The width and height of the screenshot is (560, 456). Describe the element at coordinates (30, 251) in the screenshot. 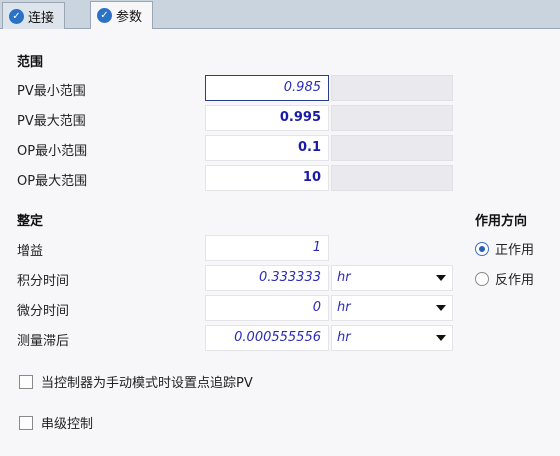

I see `gain-label: 增益` at that location.